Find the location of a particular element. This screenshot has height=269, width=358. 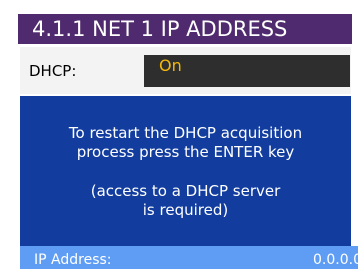

requirement-note-line2: is required) is located at coordinates (185, 210).